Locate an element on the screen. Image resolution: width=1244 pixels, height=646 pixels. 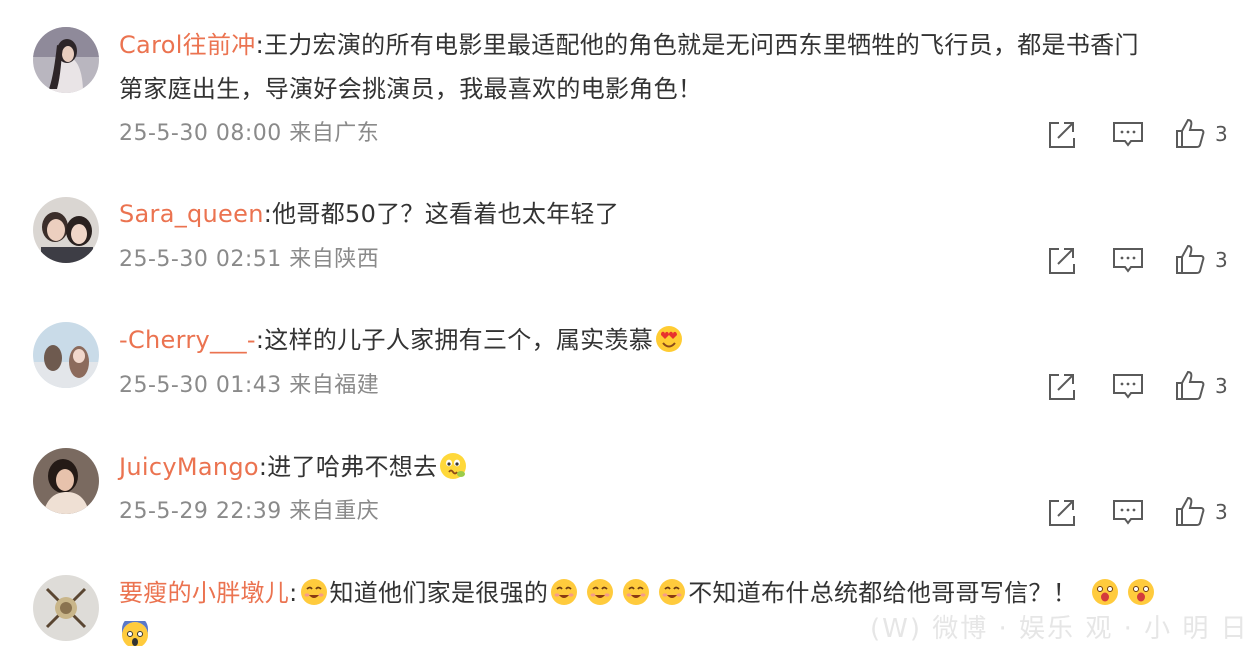
comment-body: 他哥都50了？这看着也太年轻了 is located at coordinates (446, 214).